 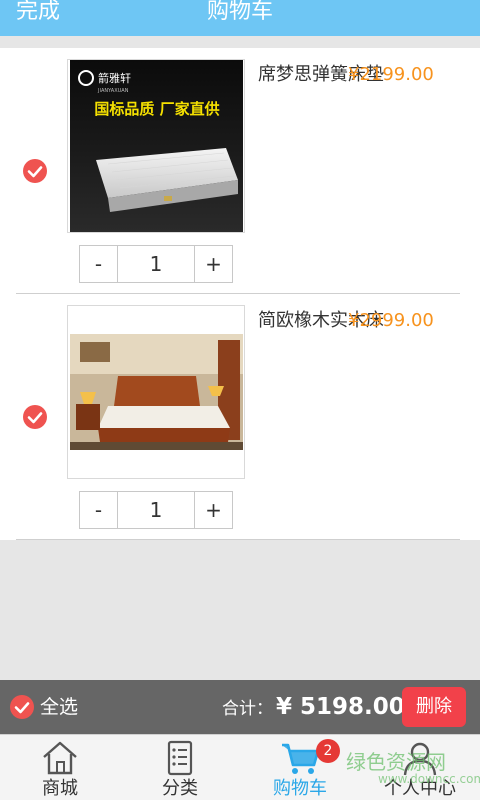 What do you see at coordinates (180, 758) in the screenshot?
I see `list-icon` at bounding box center [180, 758].